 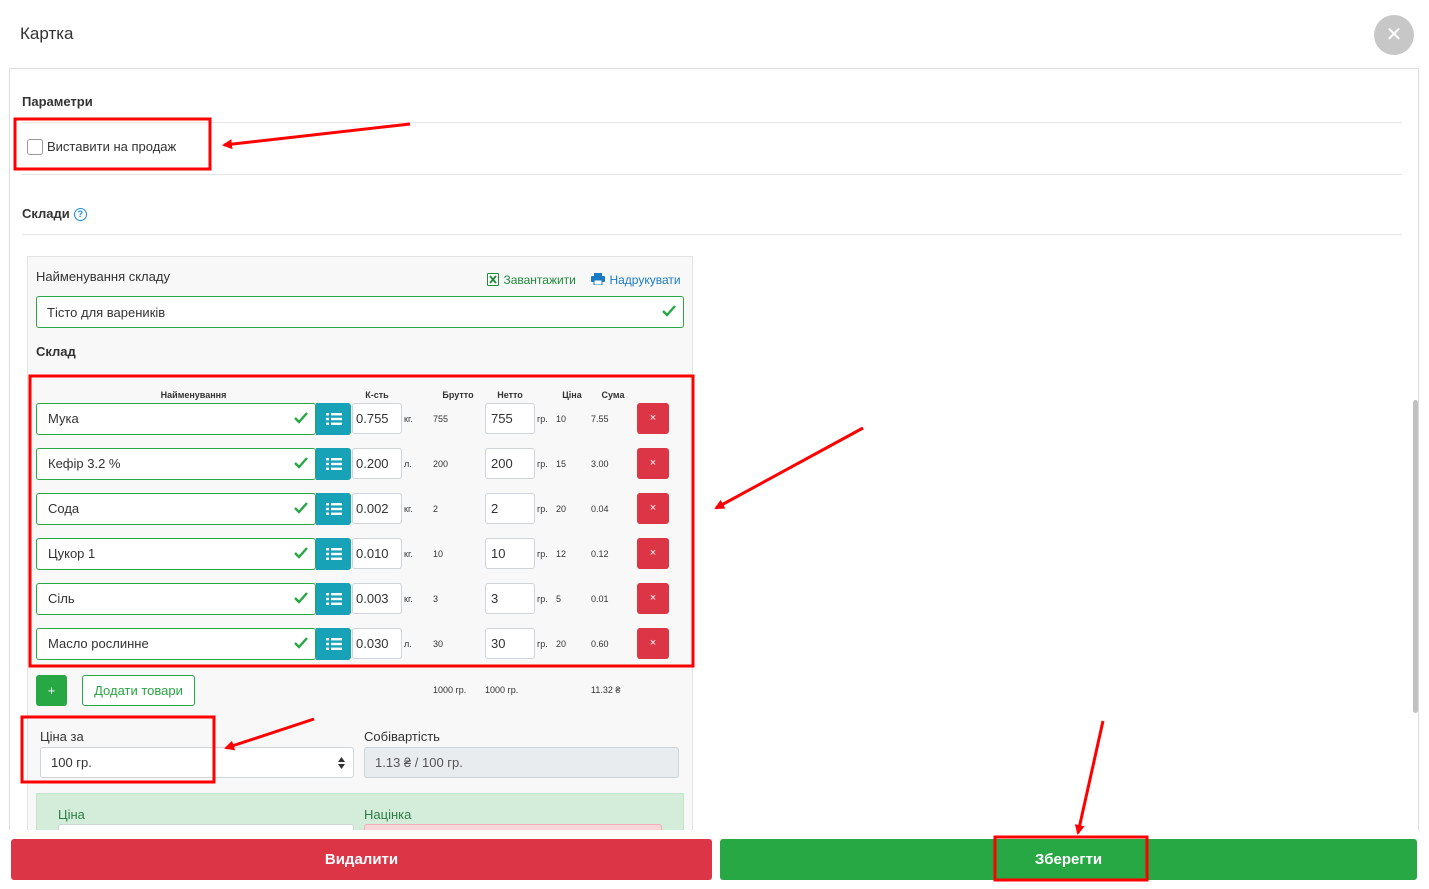 What do you see at coordinates (600, 599) in the screenshot?
I see `sum-value: 0.01` at bounding box center [600, 599].